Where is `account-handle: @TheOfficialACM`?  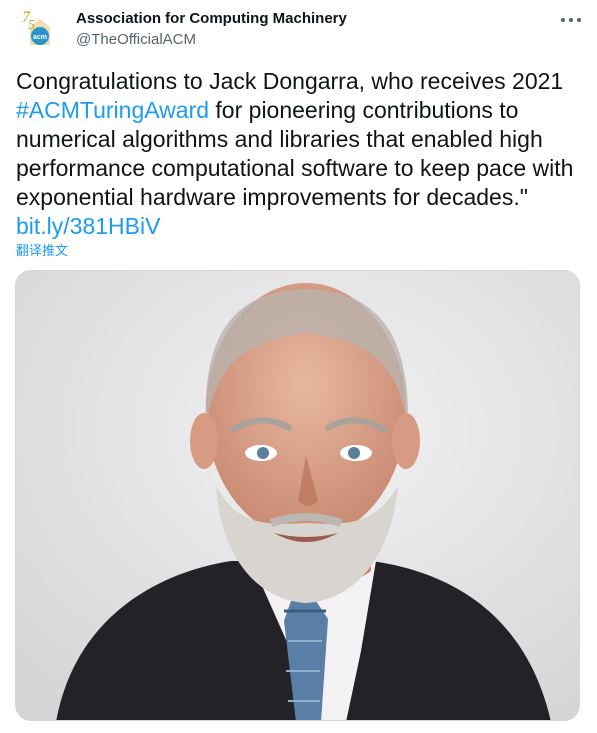 account-handle: @TheOfficialACM is located at coordinates (136, 39).